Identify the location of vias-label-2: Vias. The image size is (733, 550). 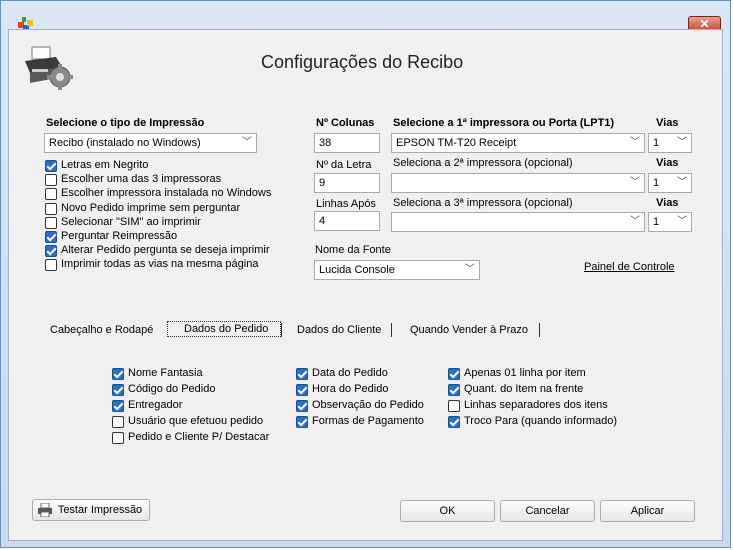
(667, 163).